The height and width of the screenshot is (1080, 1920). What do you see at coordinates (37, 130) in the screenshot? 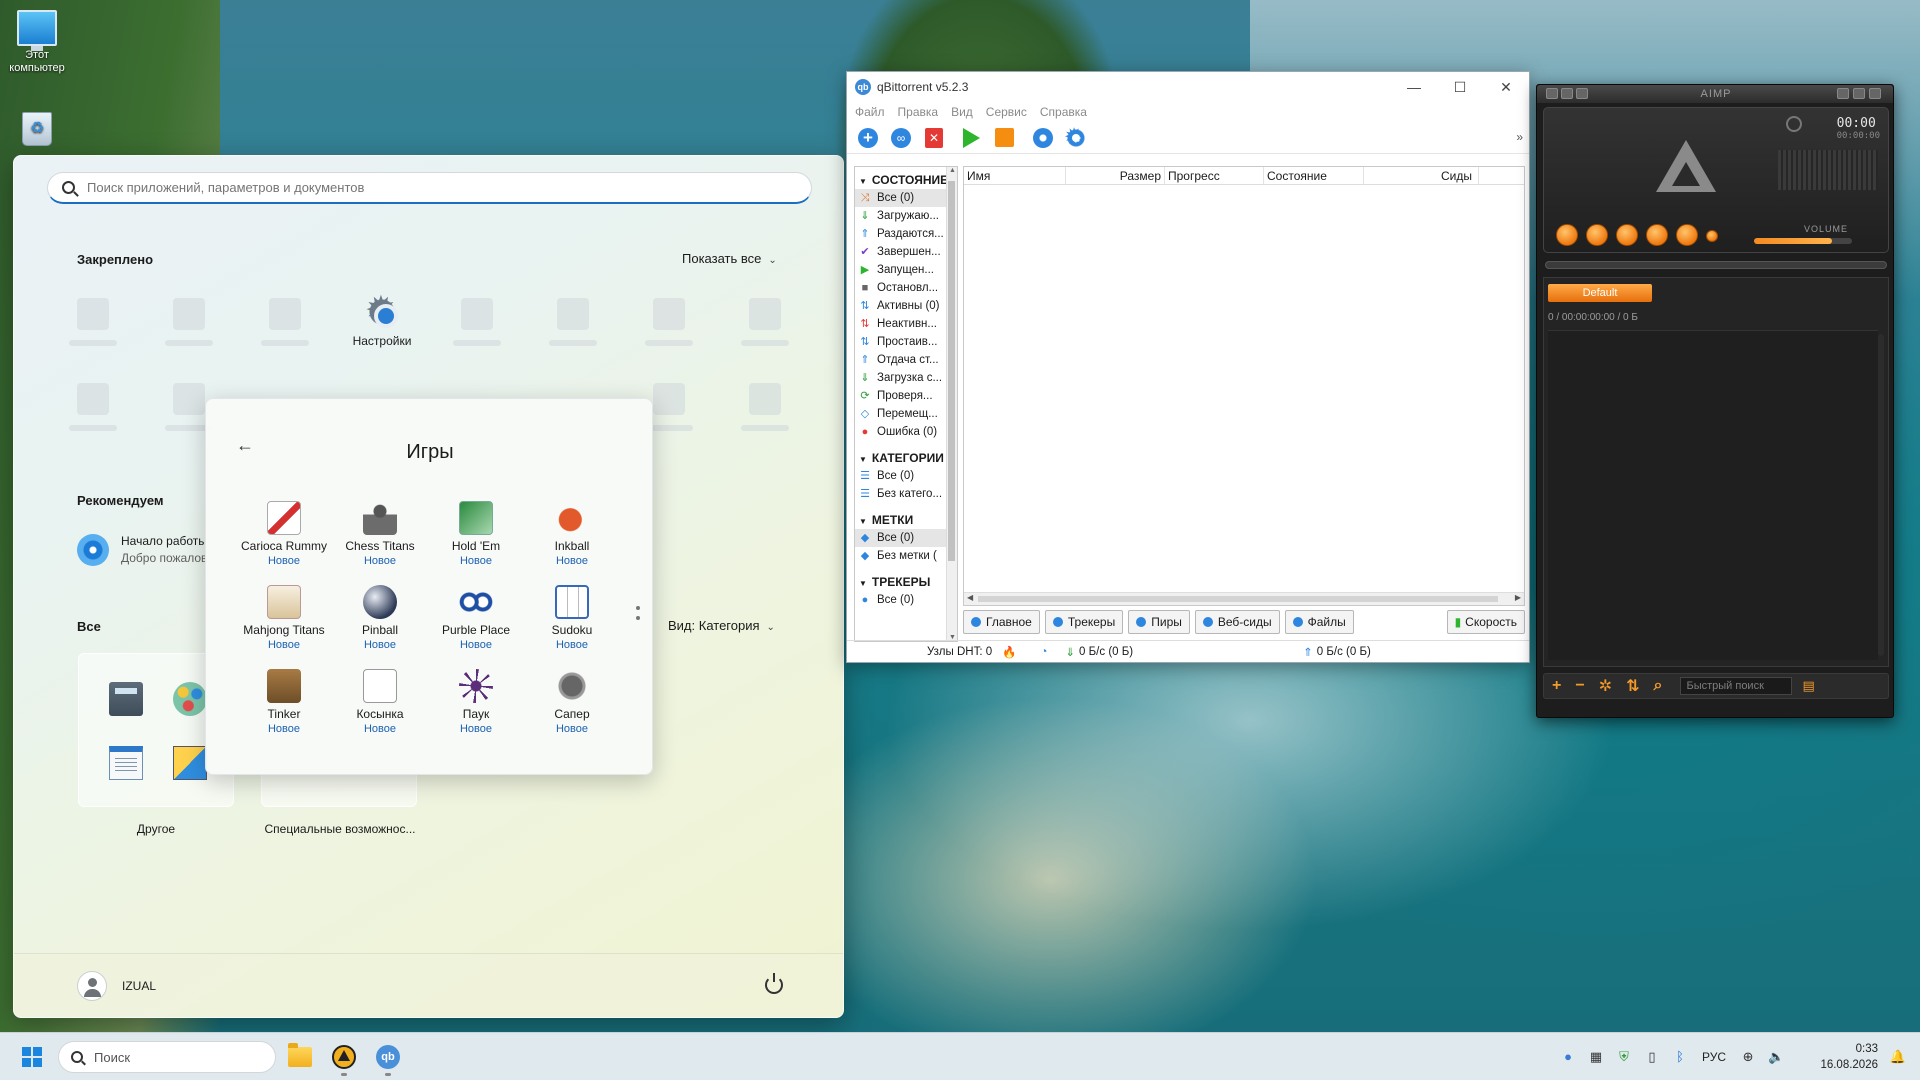
I see `desktop-icon-recycle-bin: ♻` at bounding box center [37, 130].